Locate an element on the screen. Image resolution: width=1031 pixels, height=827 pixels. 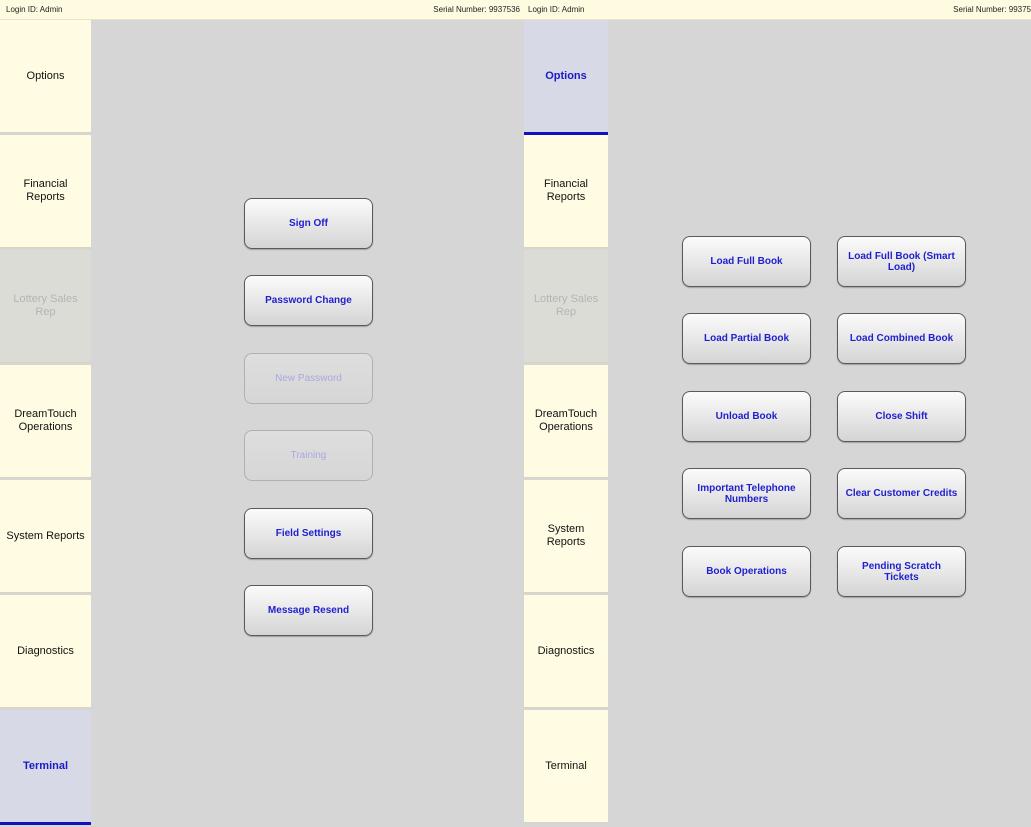
serial-number: Serial Number: 9937536 is located at coordinates (476, 9).